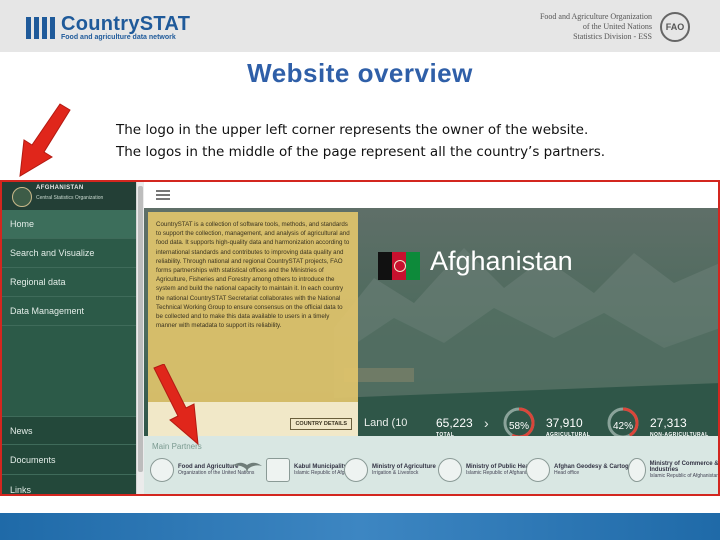 The height and width of the screenshot is (540, 720). Describe the element at coordinates (684, 476) in the screenshot. I see `partner-sub: Islamic Republic of Afghanistan` at that location.